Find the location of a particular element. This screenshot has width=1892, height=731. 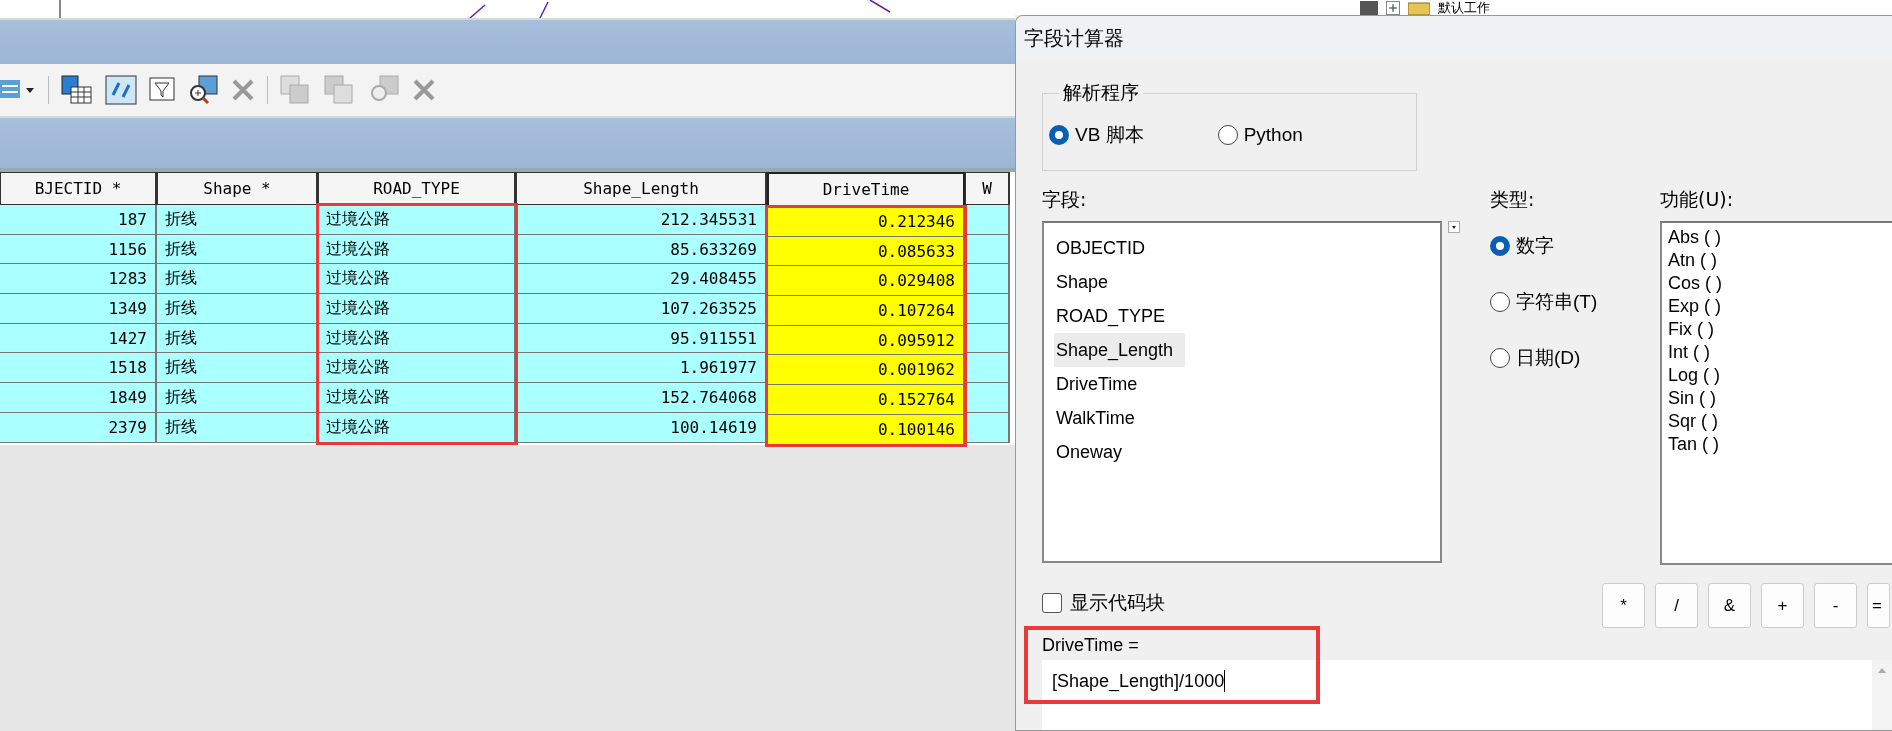

table-cell: 187 is located at coordinates (78, 220).